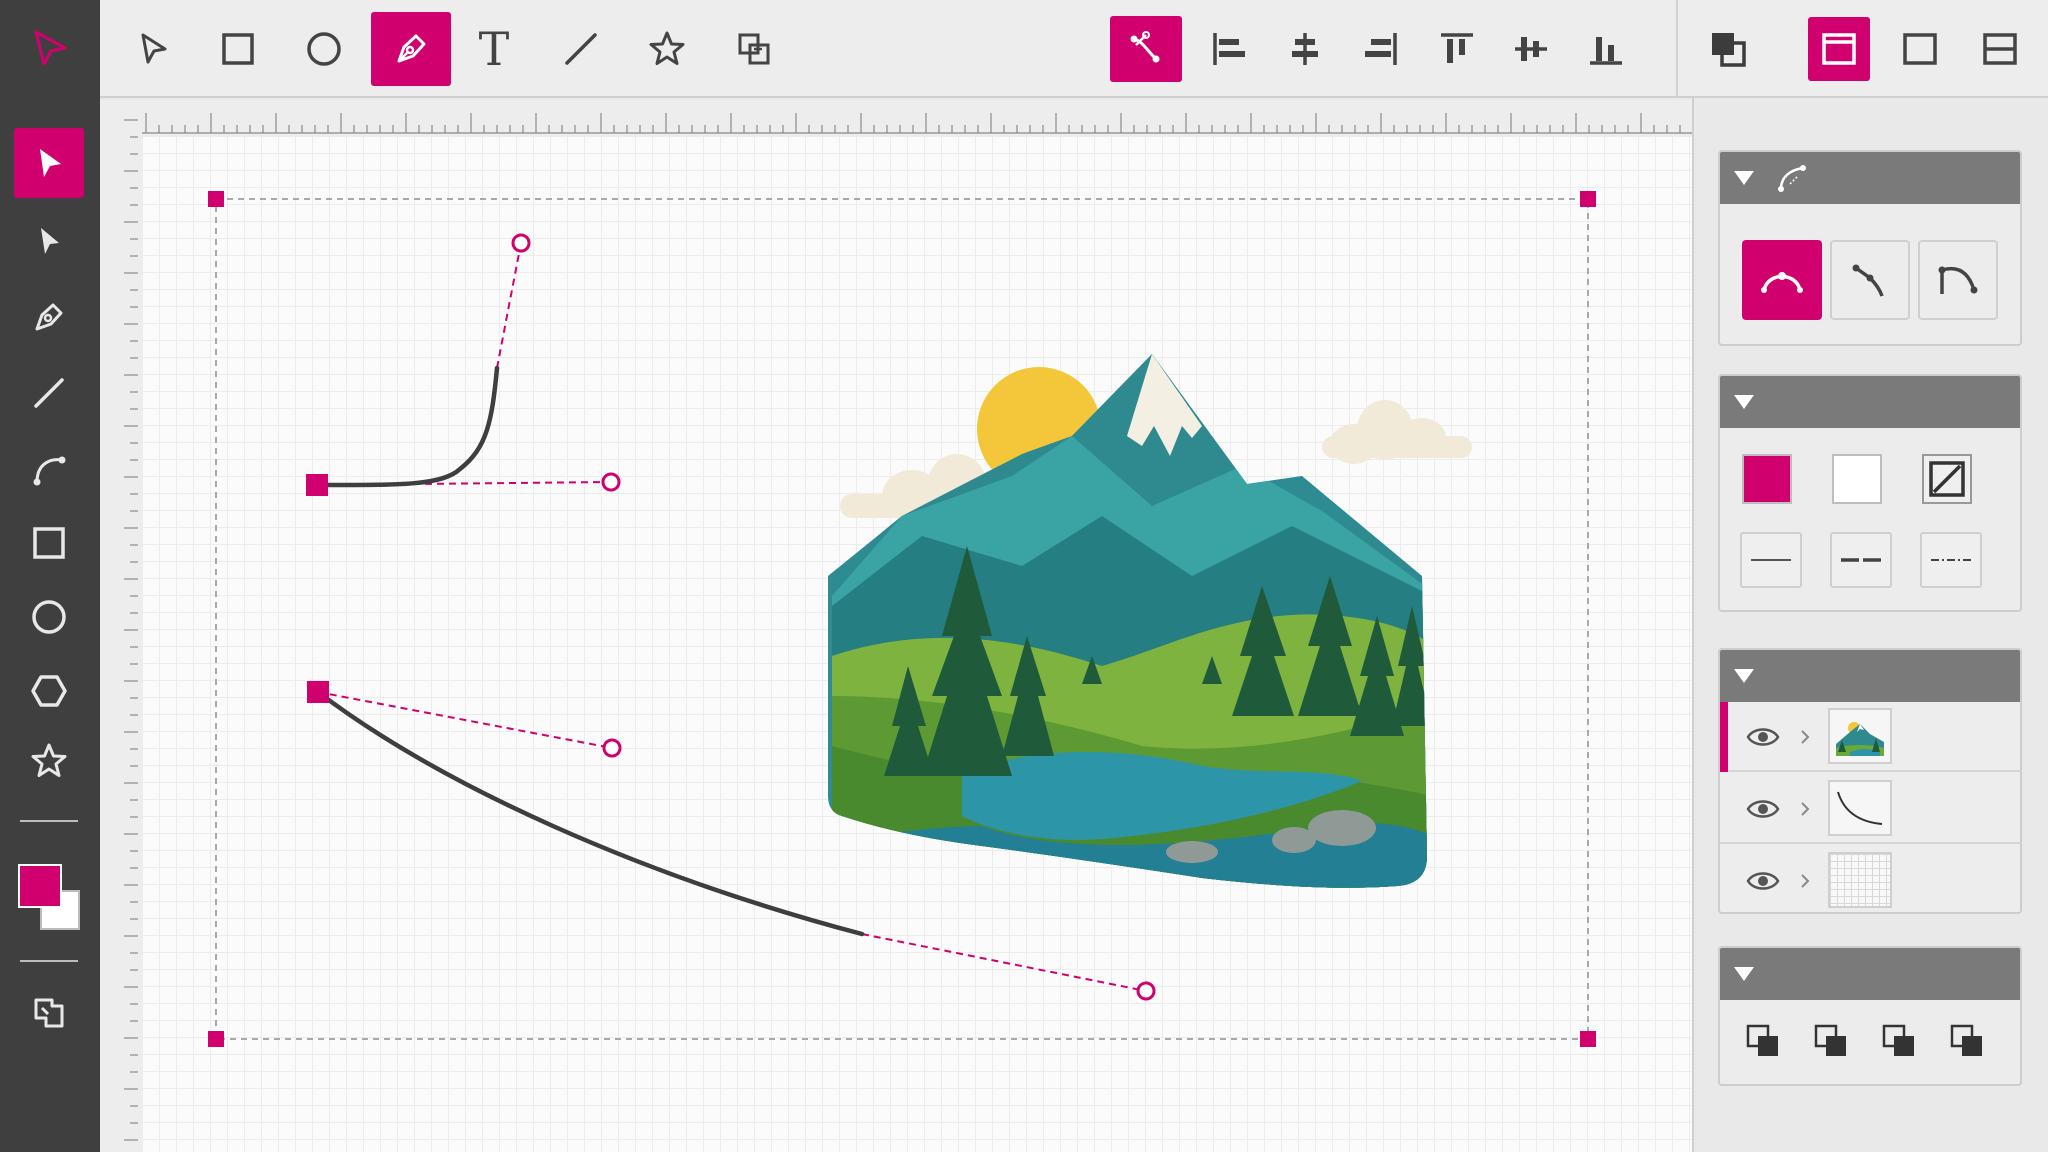  What do you see at coordinates (49, 393) in the screenshot?
I see `left-tool-line` at bounding box center [49, 393].